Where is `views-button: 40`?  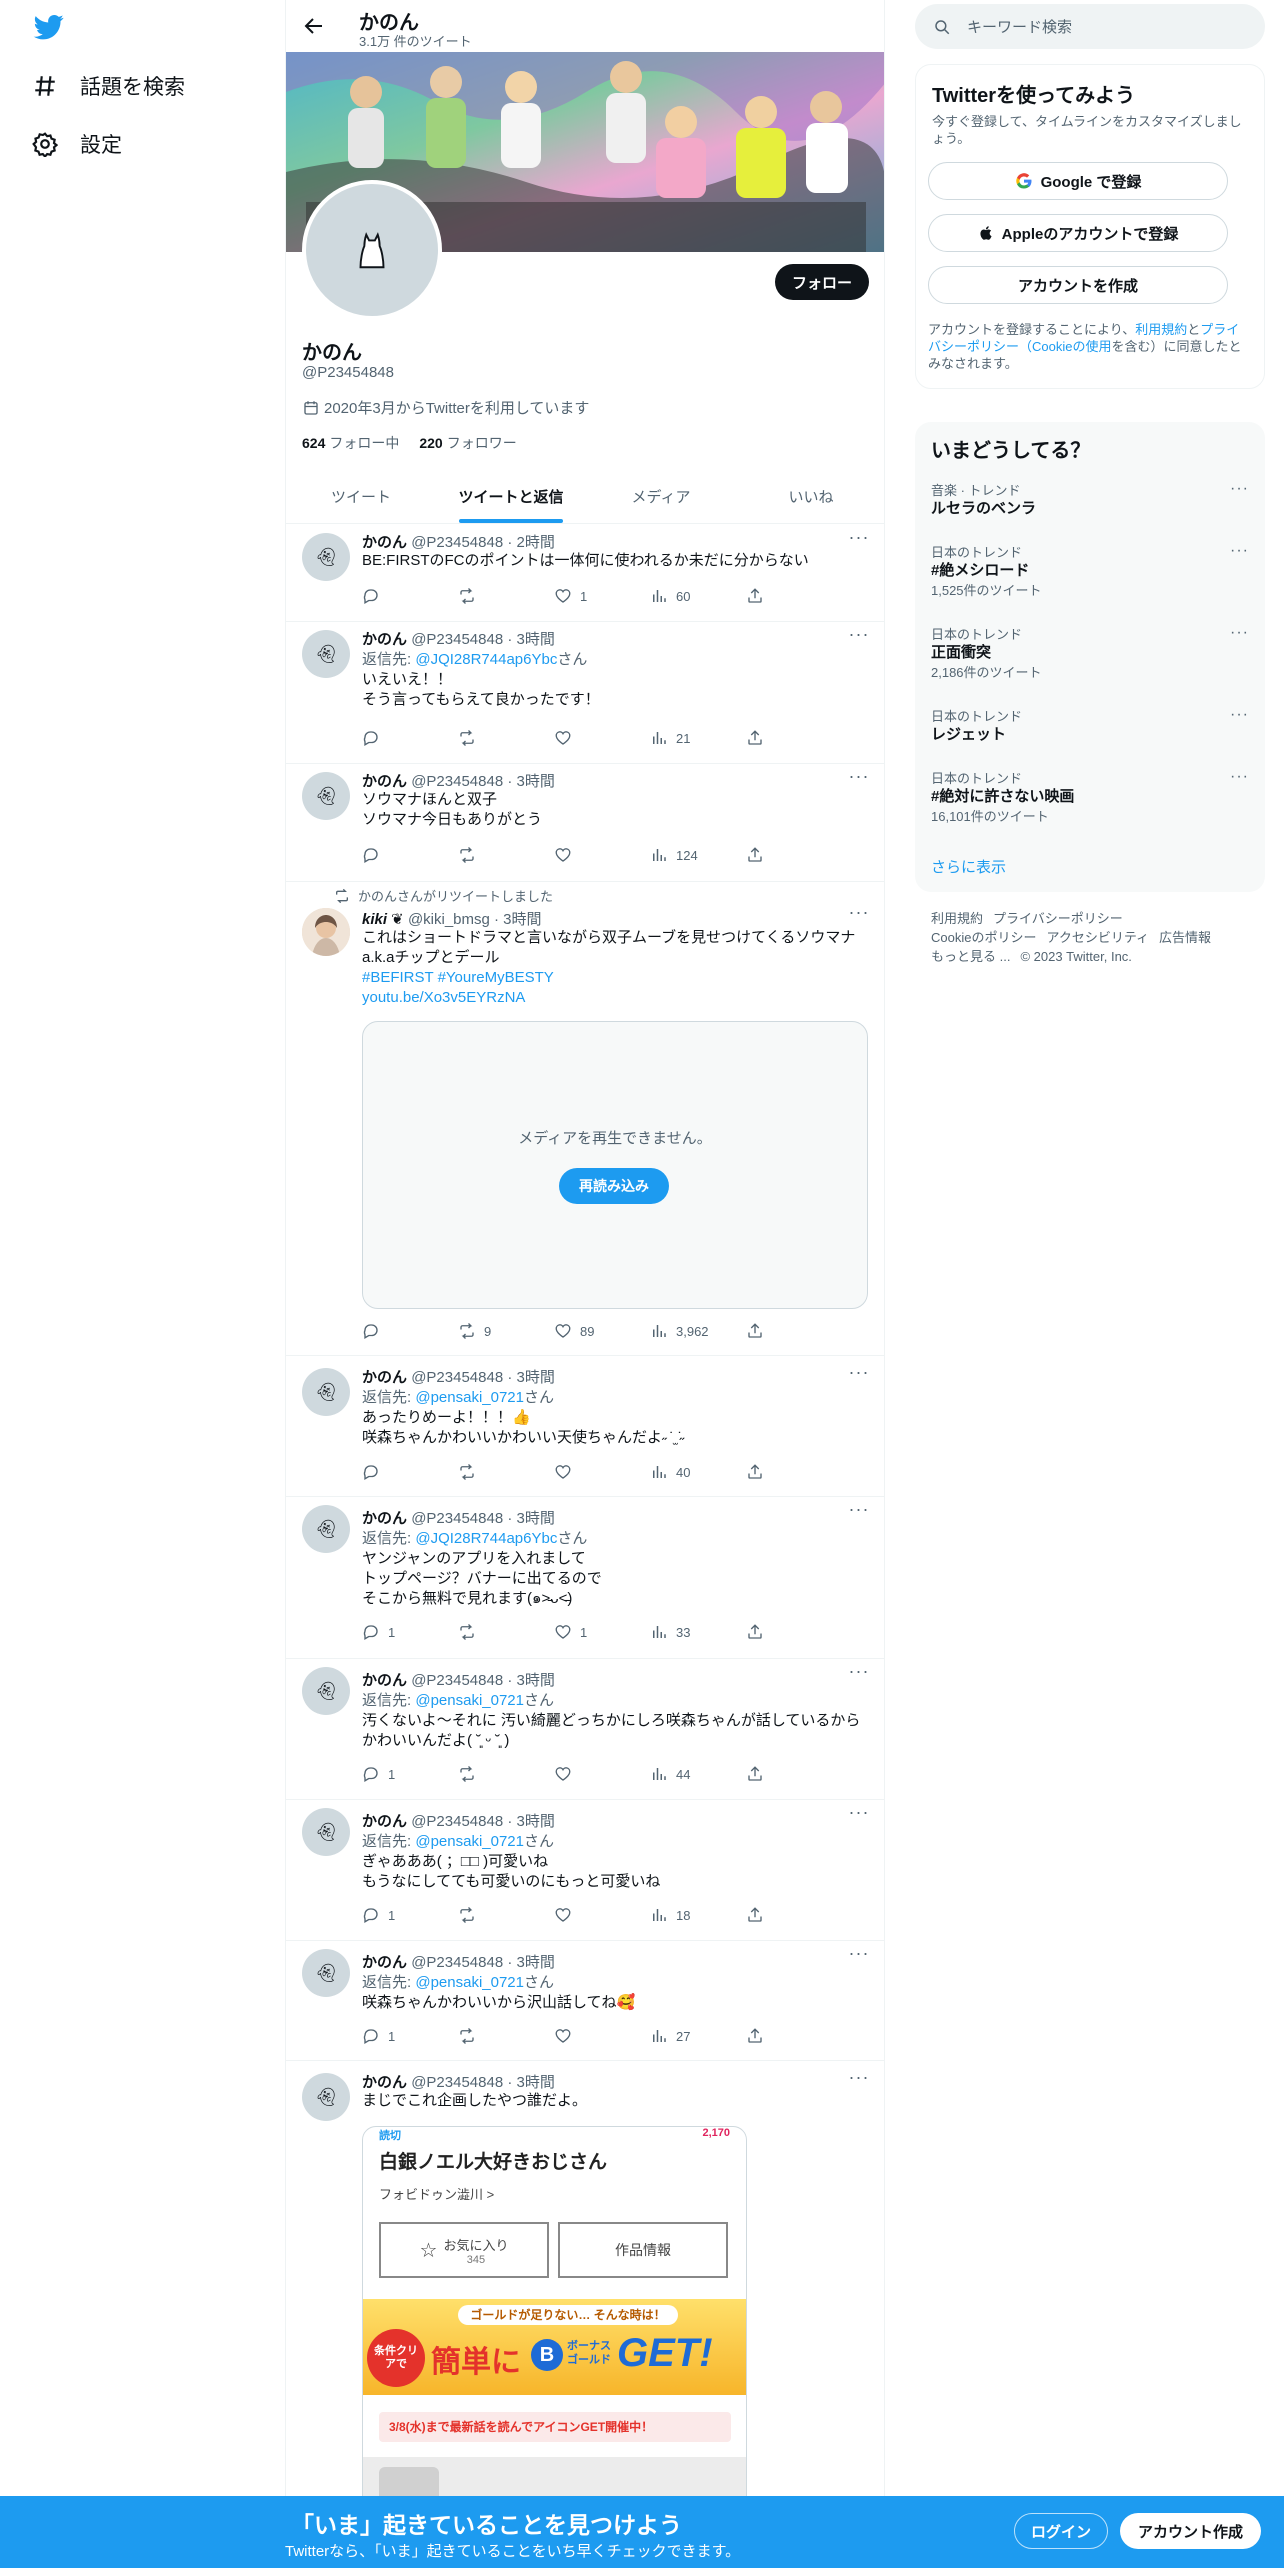 views-button: 40 is located at coordinates (670, 1472).